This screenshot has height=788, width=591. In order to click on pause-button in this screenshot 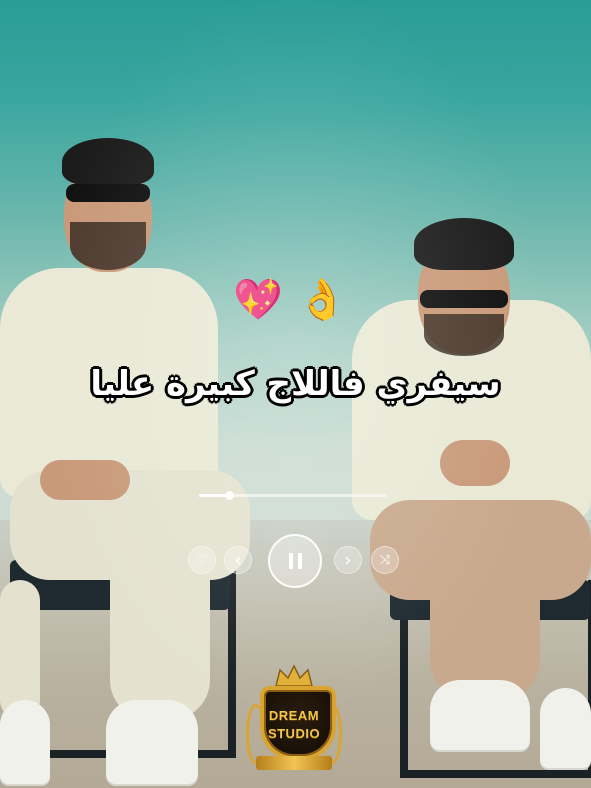, I will do `click(295, 561)`.